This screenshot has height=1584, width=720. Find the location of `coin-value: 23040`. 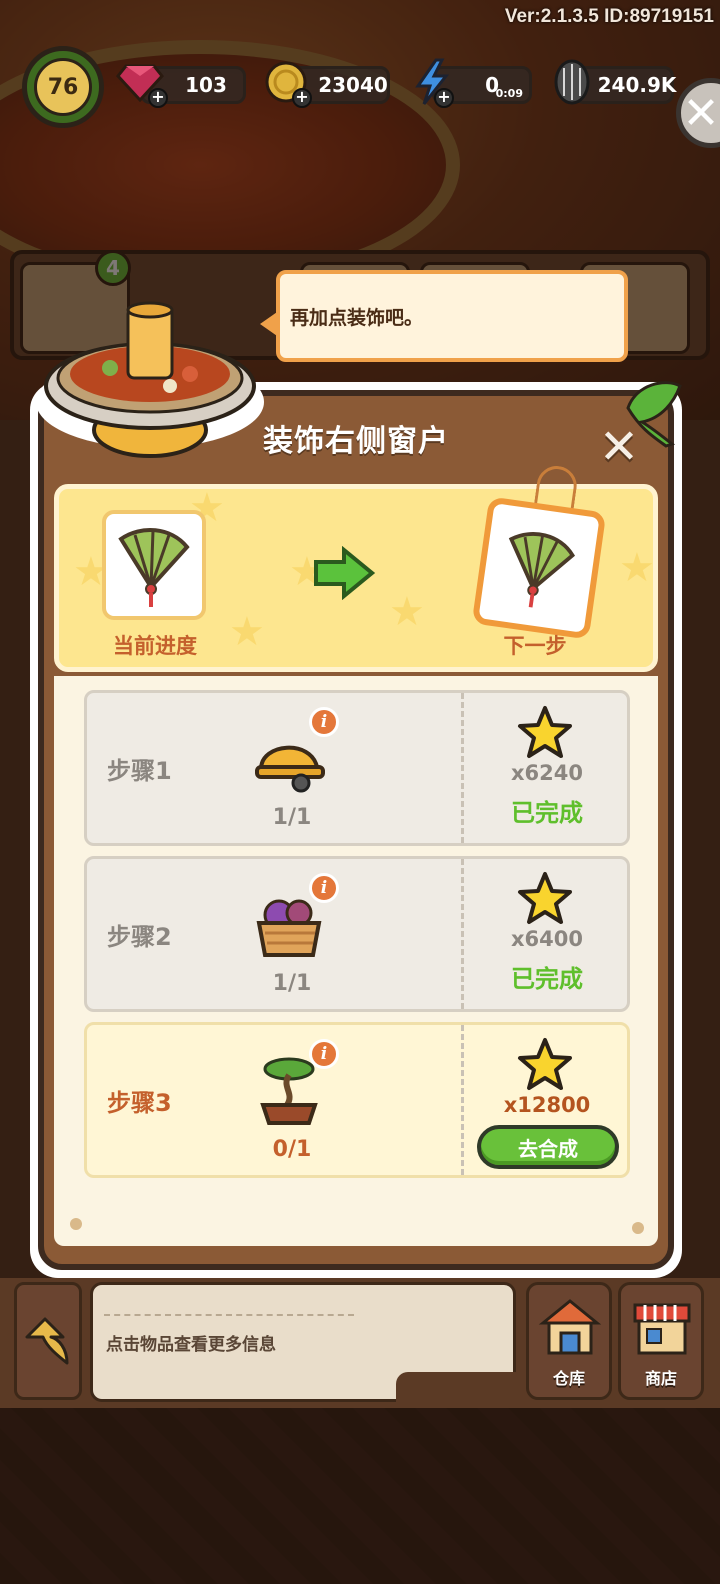

coin-value: 23040 is located at coordinates (353, 85).